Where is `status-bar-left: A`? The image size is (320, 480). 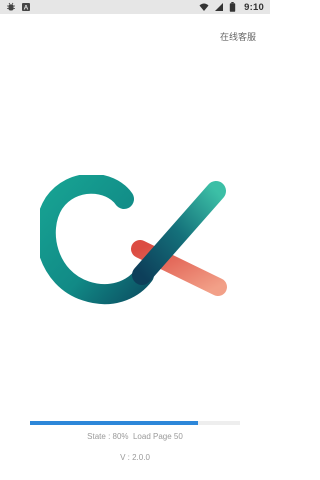
status-bar-left: A is located at coordinates (18, 7).